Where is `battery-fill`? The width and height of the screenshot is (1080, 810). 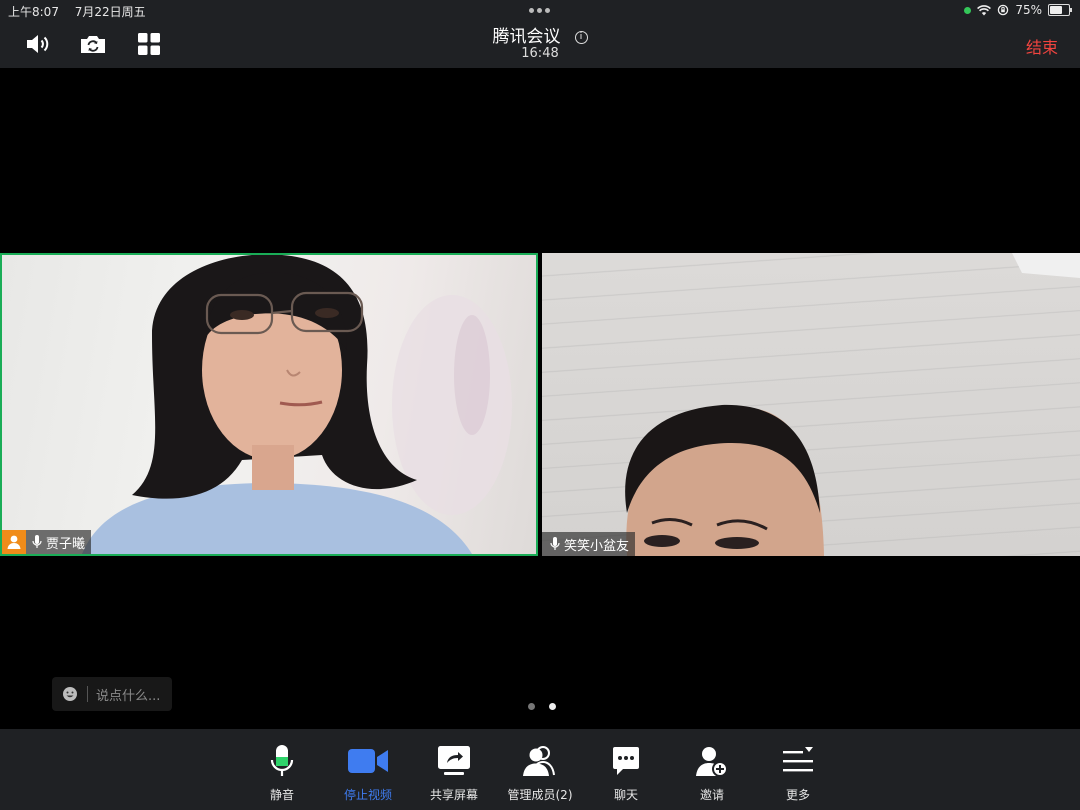
battery-fill is located at coordinates (1056, 10).